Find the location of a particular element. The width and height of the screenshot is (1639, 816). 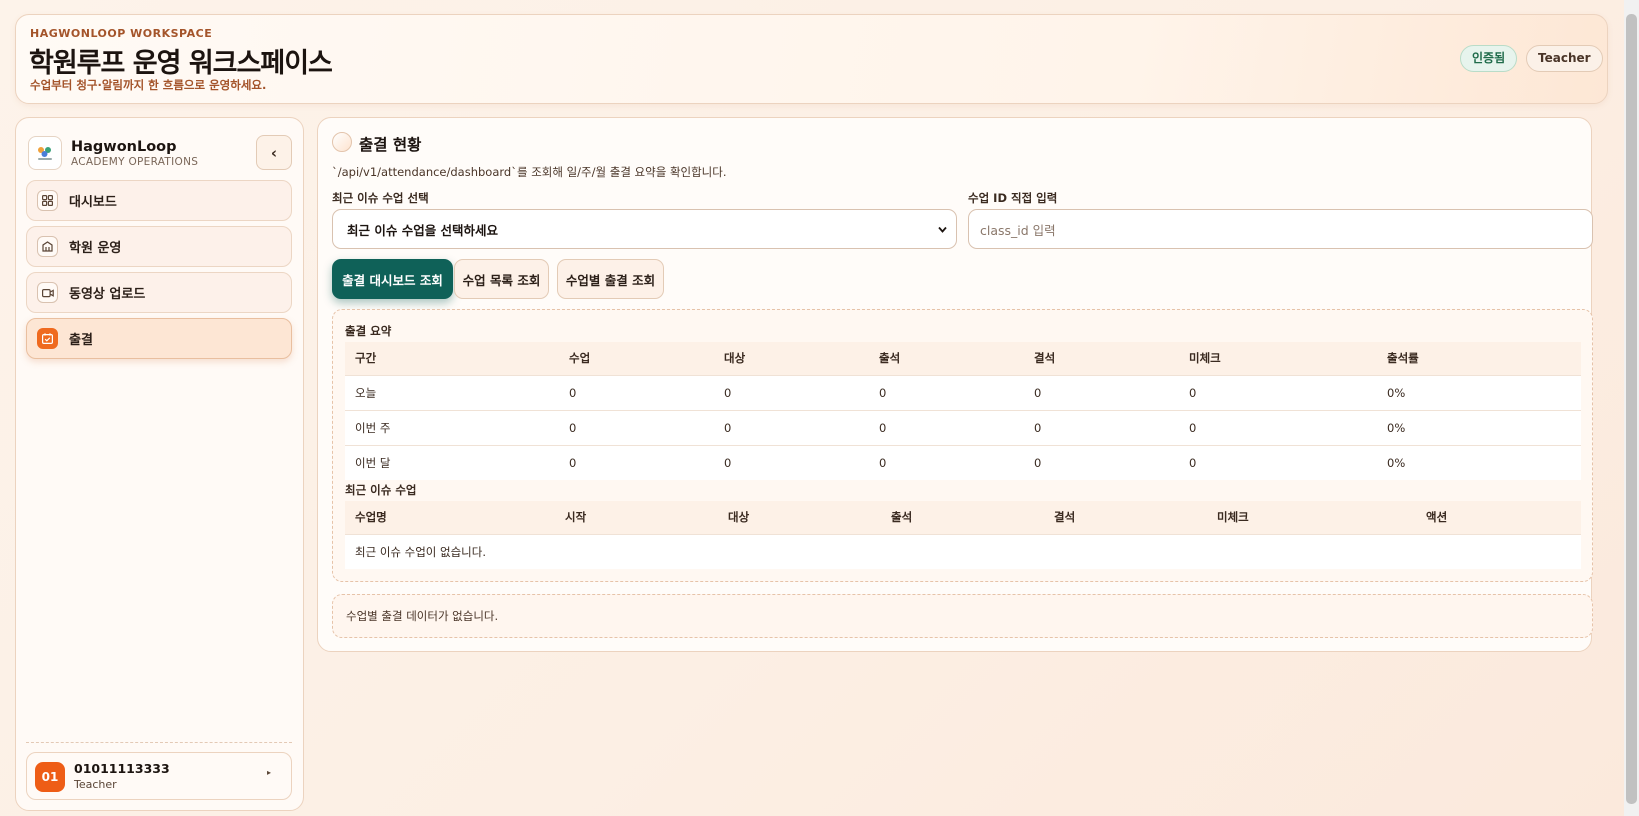

dashboard-icon is located at coordinates (47, 200).